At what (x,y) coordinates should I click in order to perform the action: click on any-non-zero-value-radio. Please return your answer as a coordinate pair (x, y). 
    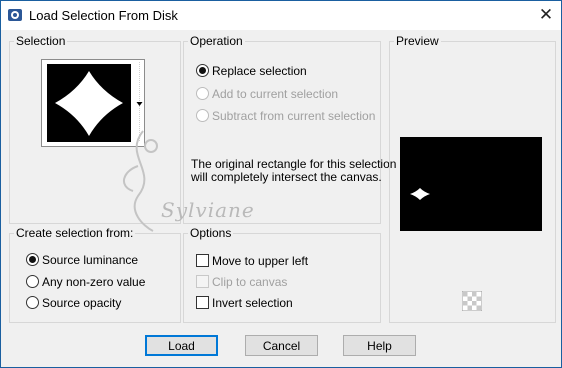
    Looking at the image, I should click on (32, 281).